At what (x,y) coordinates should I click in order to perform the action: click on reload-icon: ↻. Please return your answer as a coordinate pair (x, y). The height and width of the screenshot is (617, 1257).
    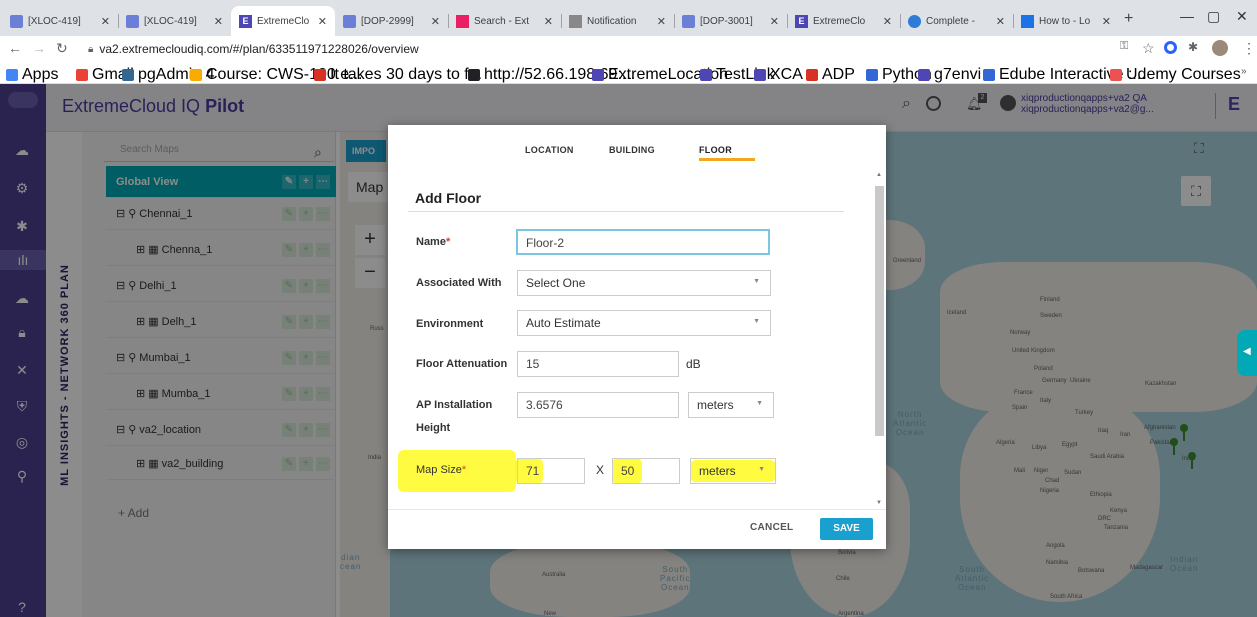
    Looking at the image, I should click on (62, 48).